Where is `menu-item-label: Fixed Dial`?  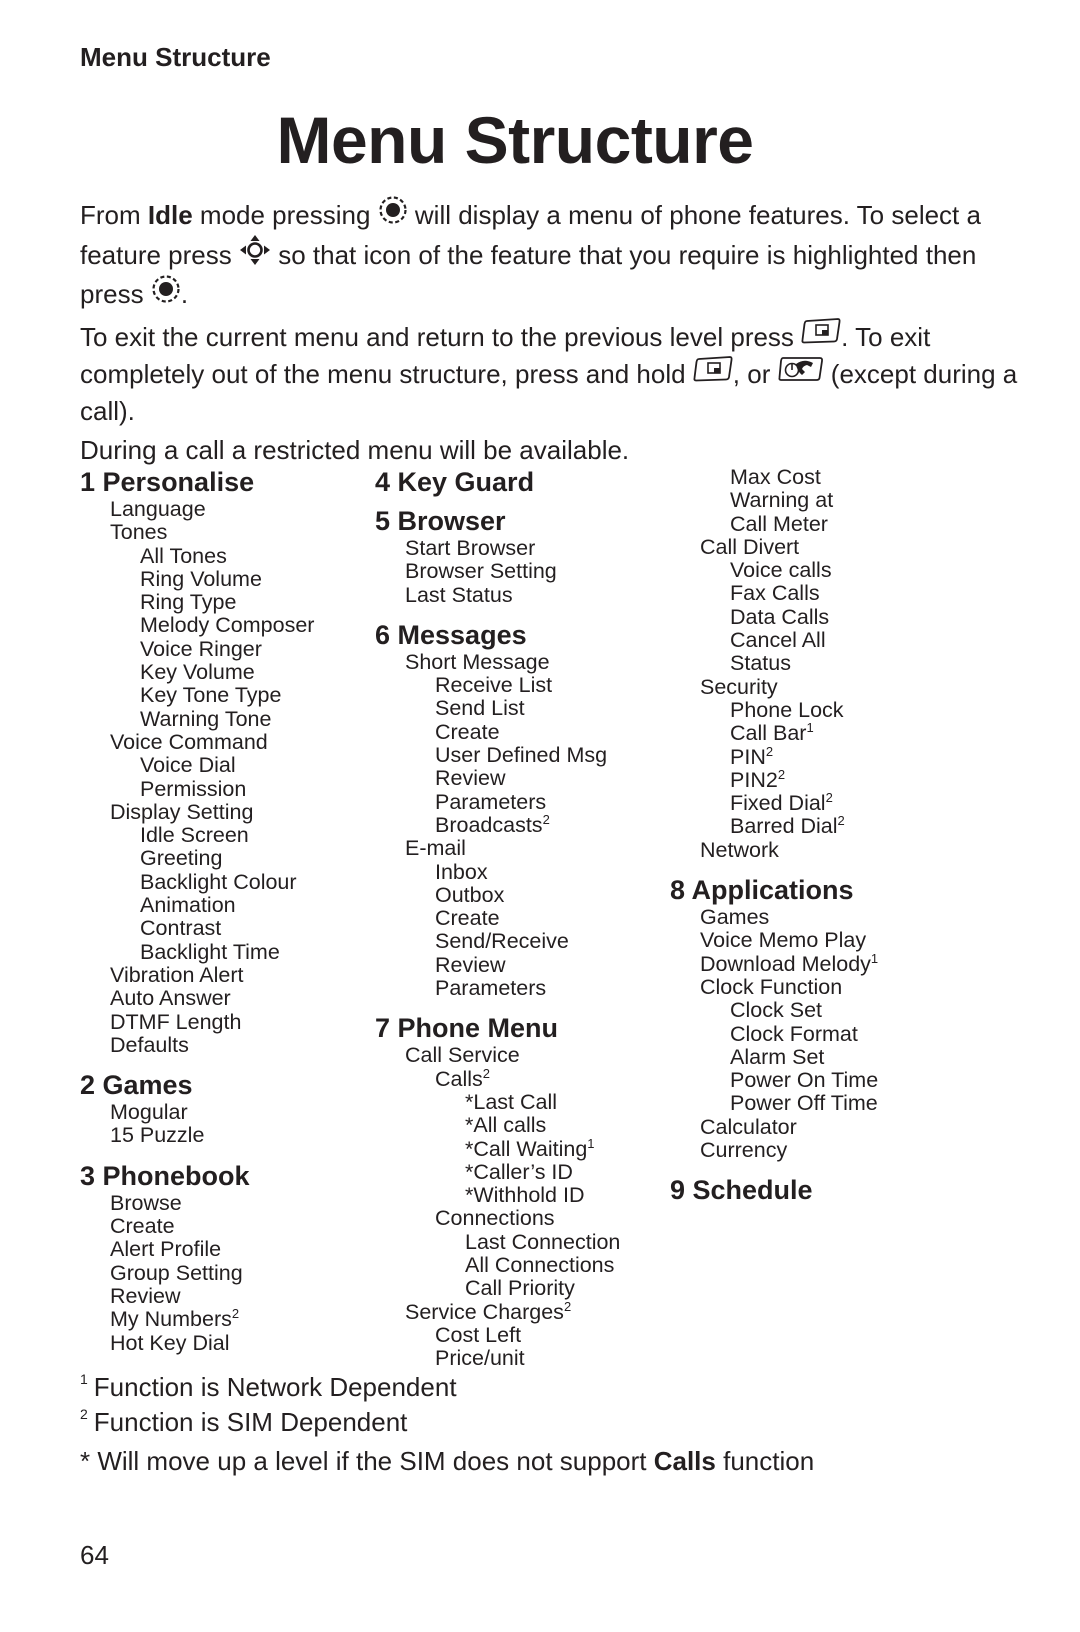 menu-item-label: Fixed Dial is located at coordinates (778, 803).